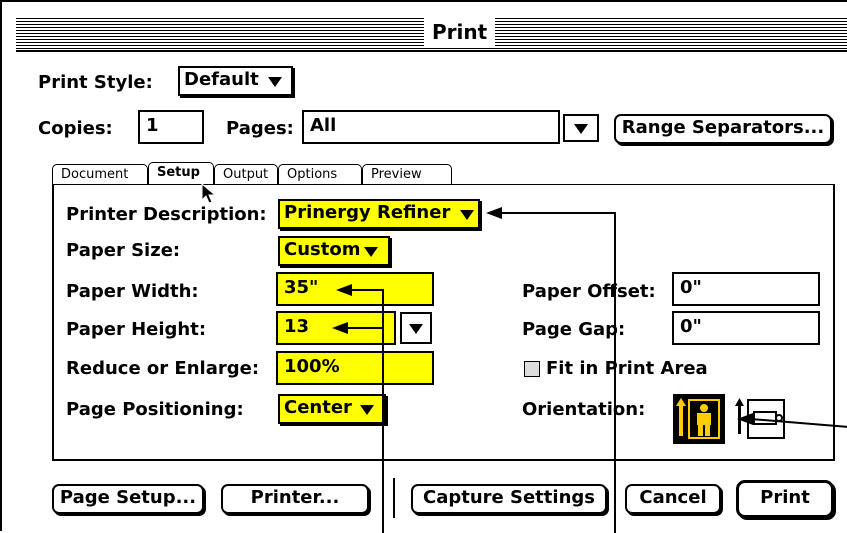  What do you see at coordinates (95, 82) in the screenshot?
I see `print-style-label: Print Style:` at bounding box center [95, 82].